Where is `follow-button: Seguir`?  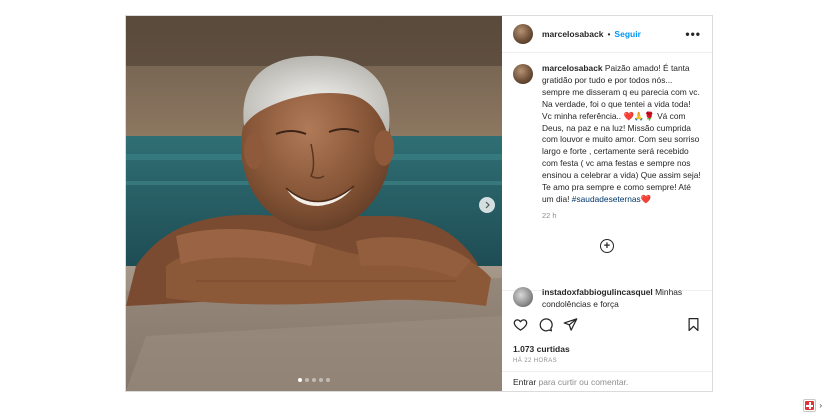
follow-button: Seguir is located at coordinates (627, 34).